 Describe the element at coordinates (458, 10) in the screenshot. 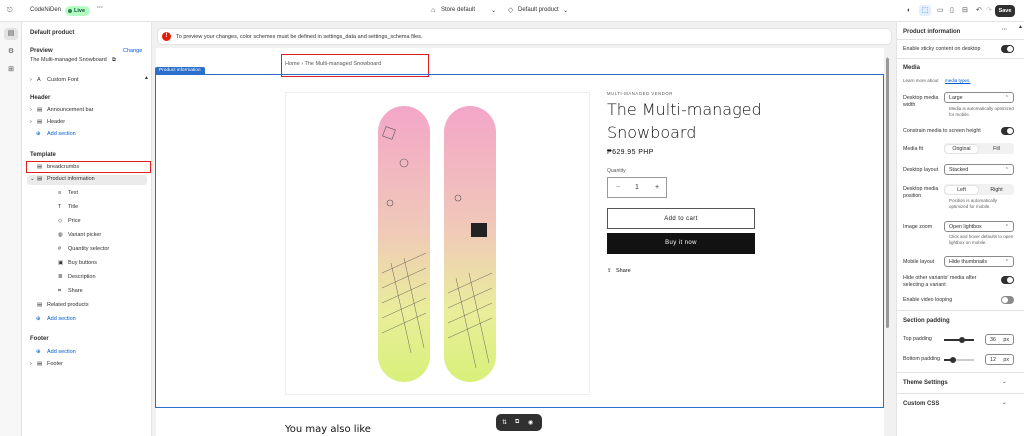

I see `theme-selector: Store default` at that location.